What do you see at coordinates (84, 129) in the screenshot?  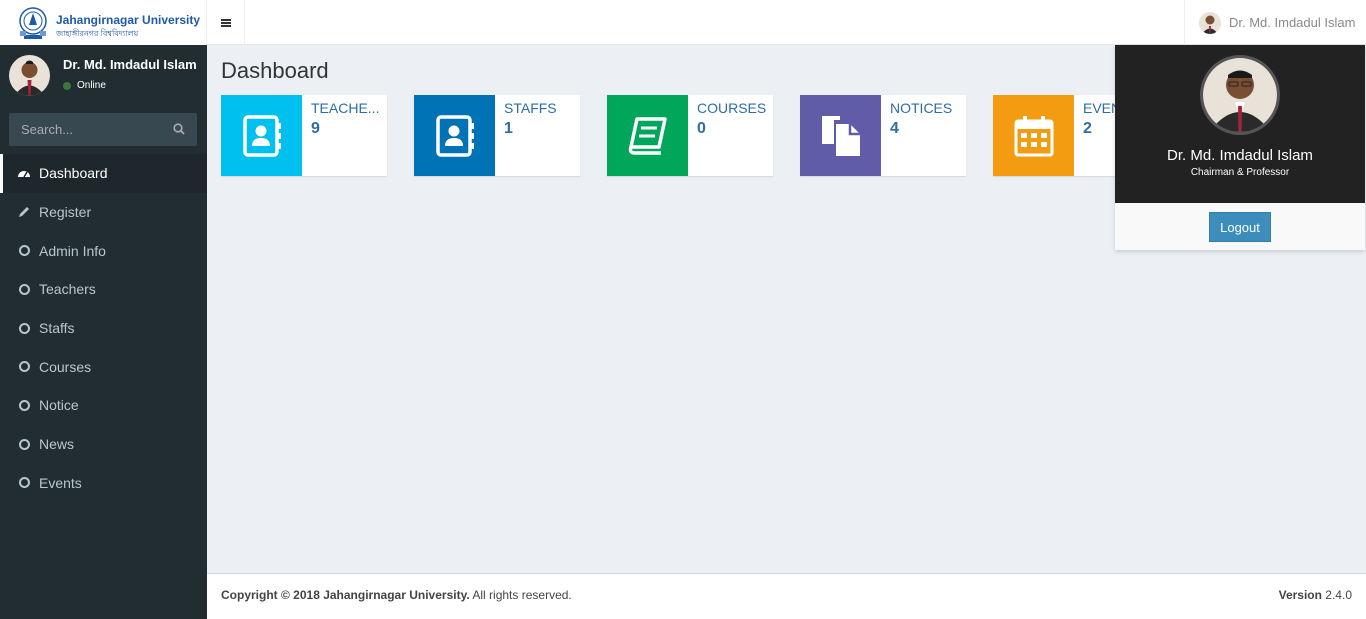 I see `search-input` at bounding box center [84, 129].